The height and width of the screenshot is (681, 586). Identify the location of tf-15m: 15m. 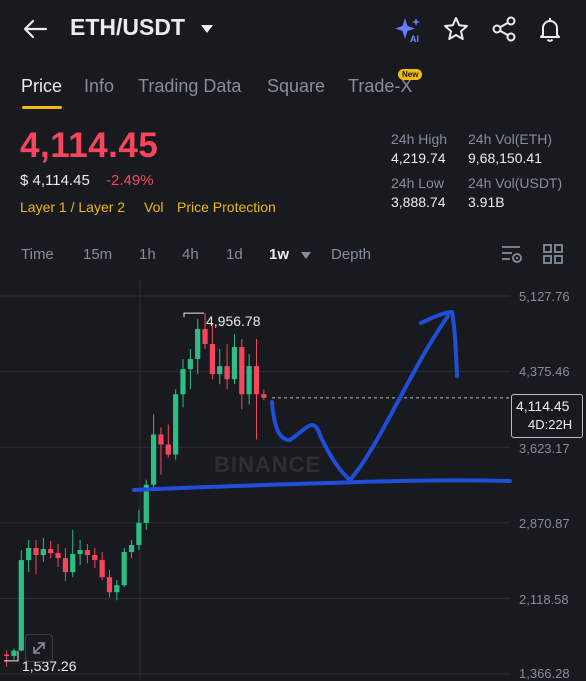
(97, 254).